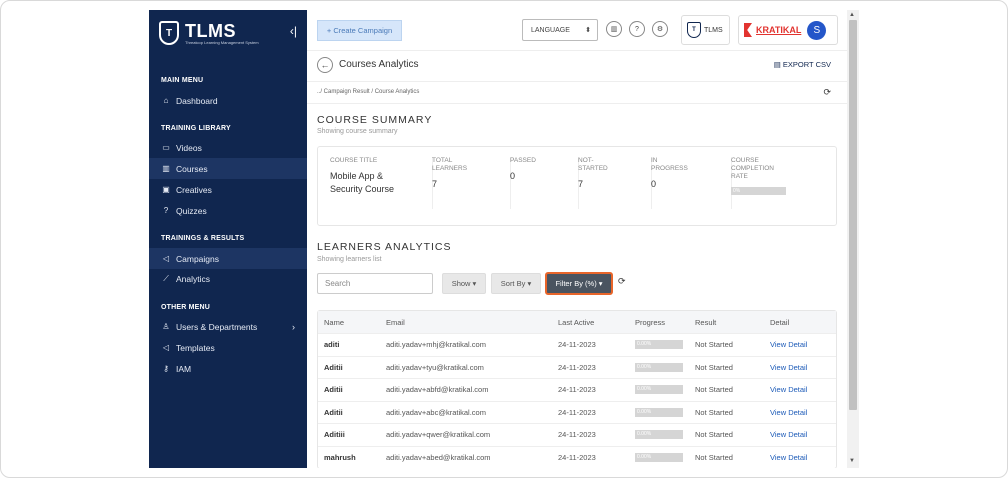 The height and width of the screenshot is (478, 1008). Describe the element at coordinates (603, 174) in the screenshot. I see `summary-not-started: NOT-STARTED 7` at that location.